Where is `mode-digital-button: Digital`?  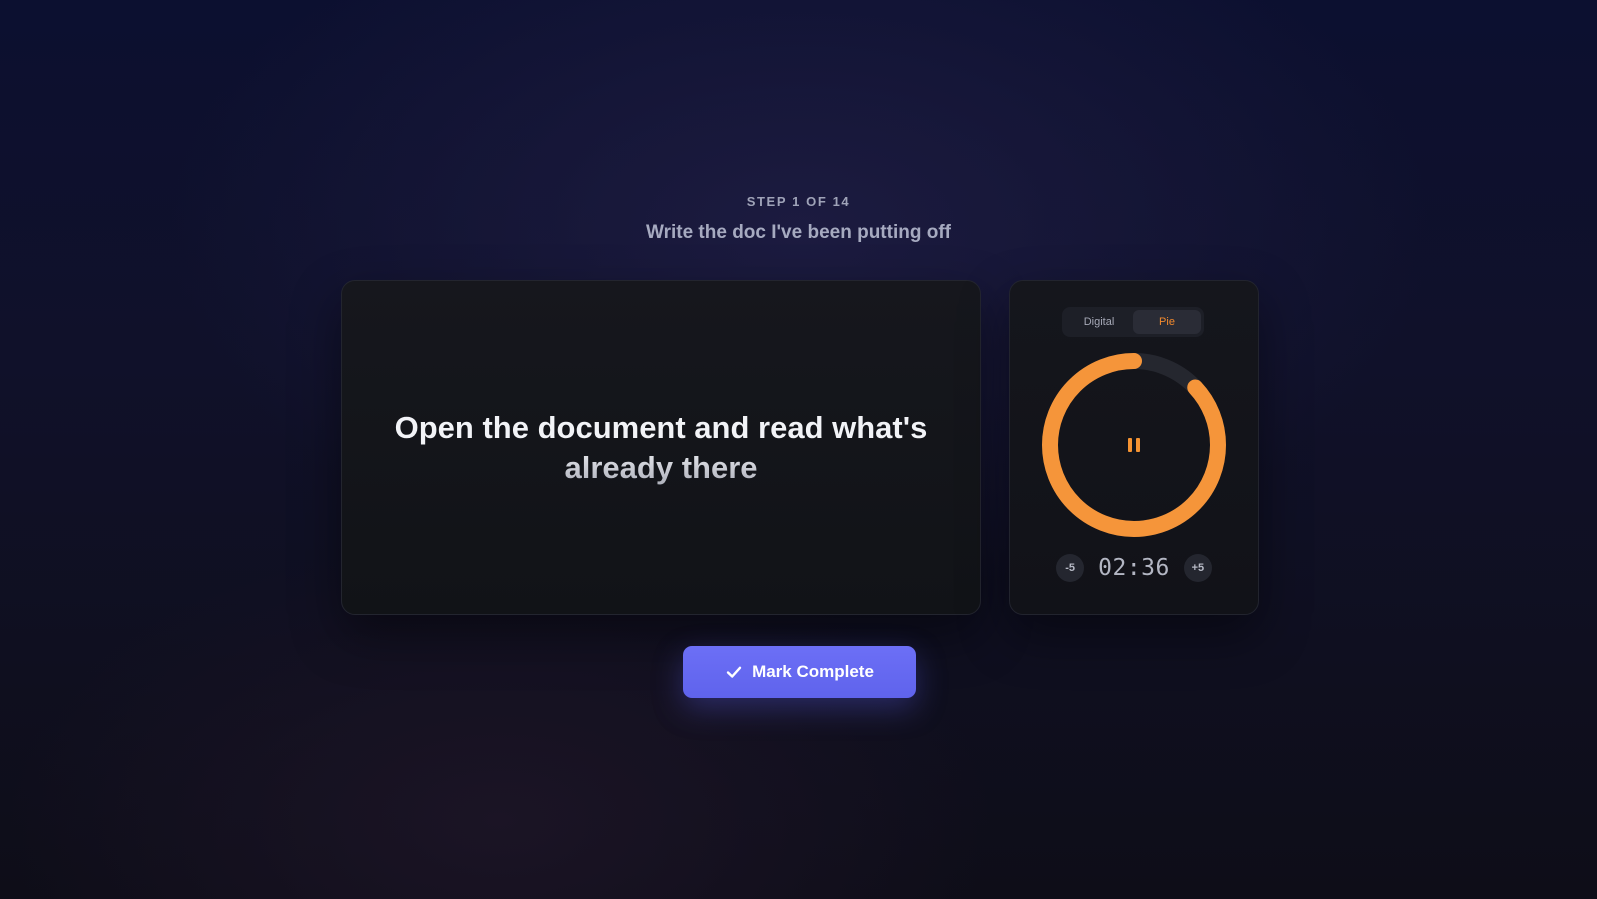 mode-digital-button: Digital is located at coordinates (1099, 322).